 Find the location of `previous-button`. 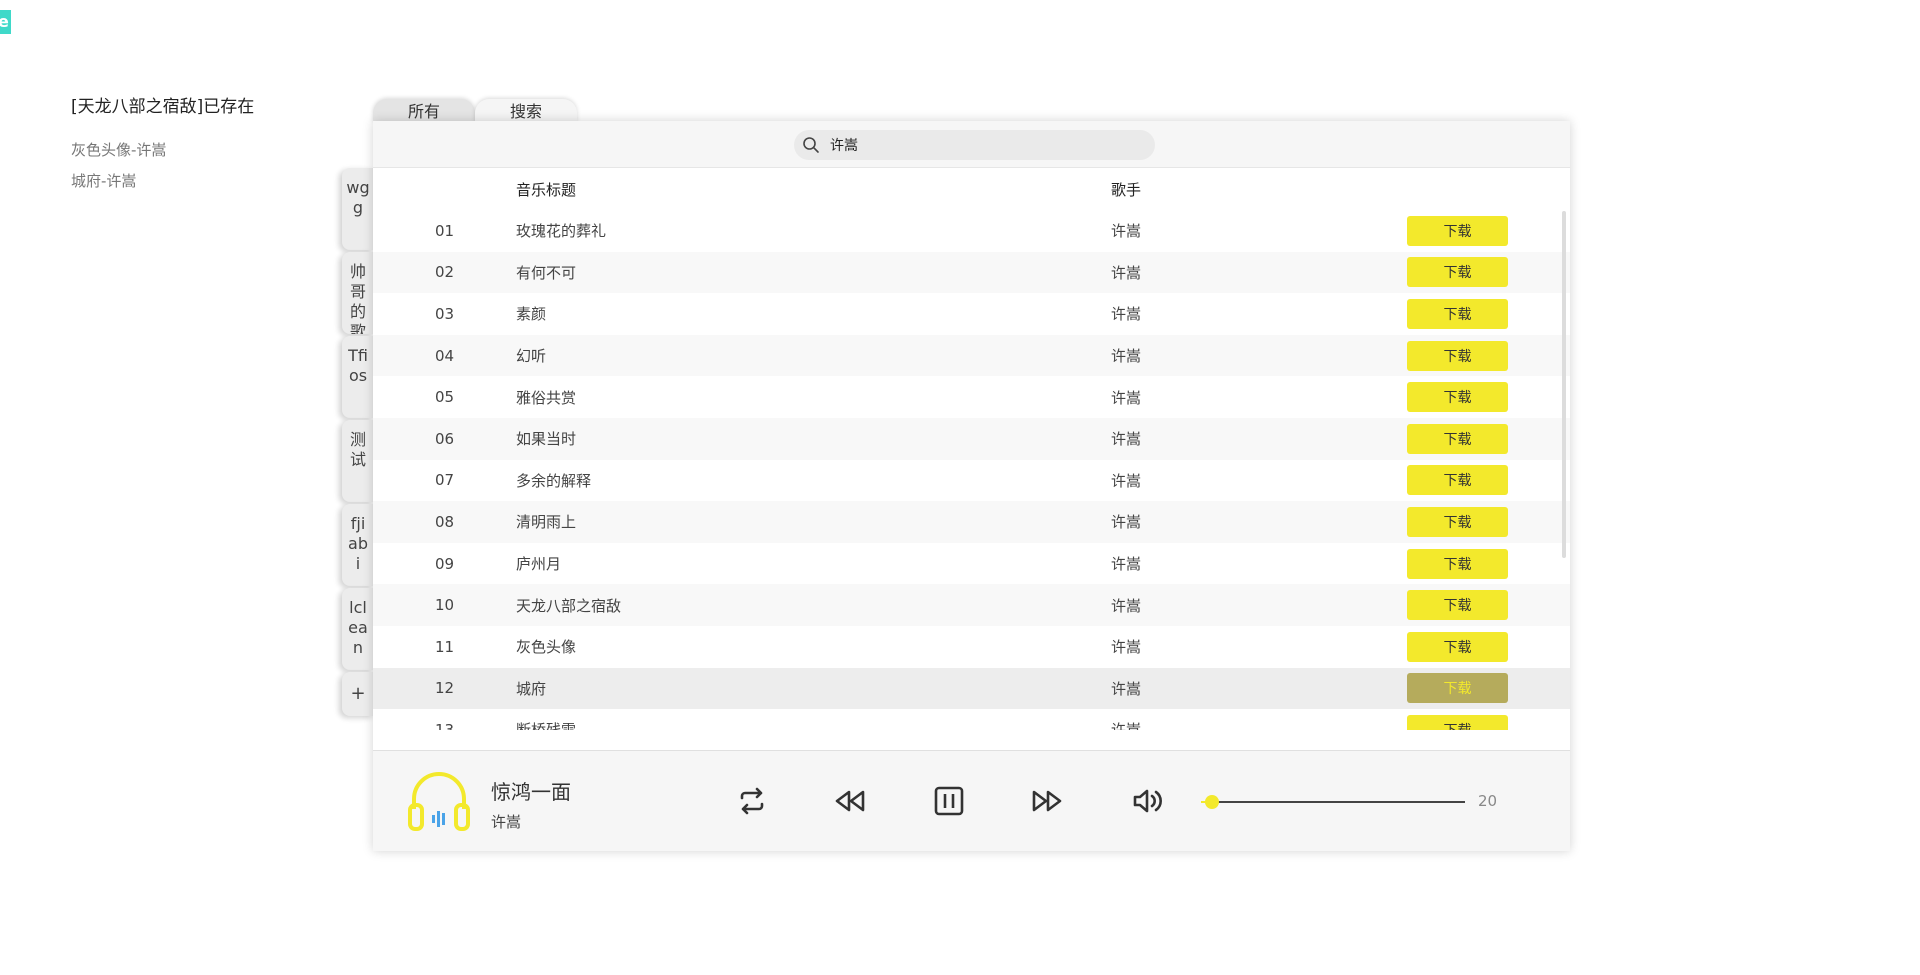

previous-button is located at coordinates (850, 801).